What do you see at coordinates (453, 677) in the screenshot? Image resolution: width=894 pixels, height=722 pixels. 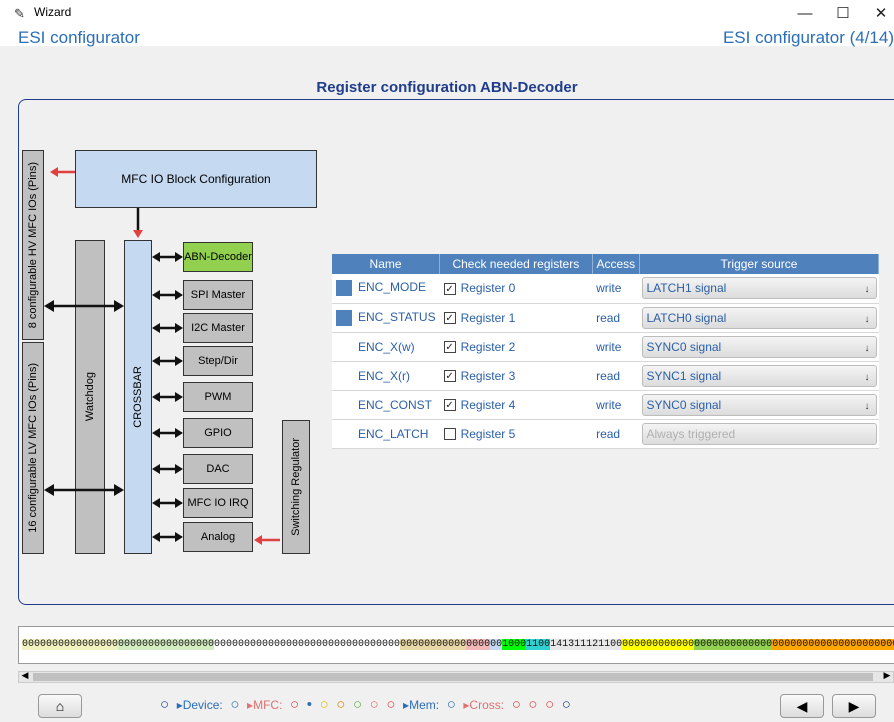 I see `scroll-thumb` at bounding box center [453, 677].